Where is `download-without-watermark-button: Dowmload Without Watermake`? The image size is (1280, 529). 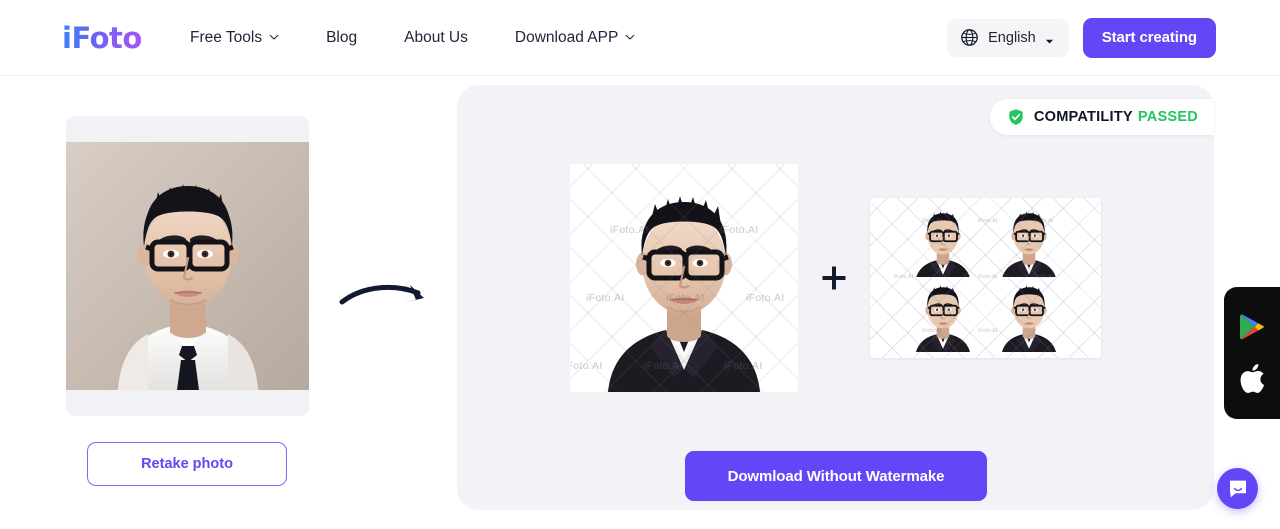 download-without-watermark-button: Dowmload Without Watermake is located at coordinates (836, 476).